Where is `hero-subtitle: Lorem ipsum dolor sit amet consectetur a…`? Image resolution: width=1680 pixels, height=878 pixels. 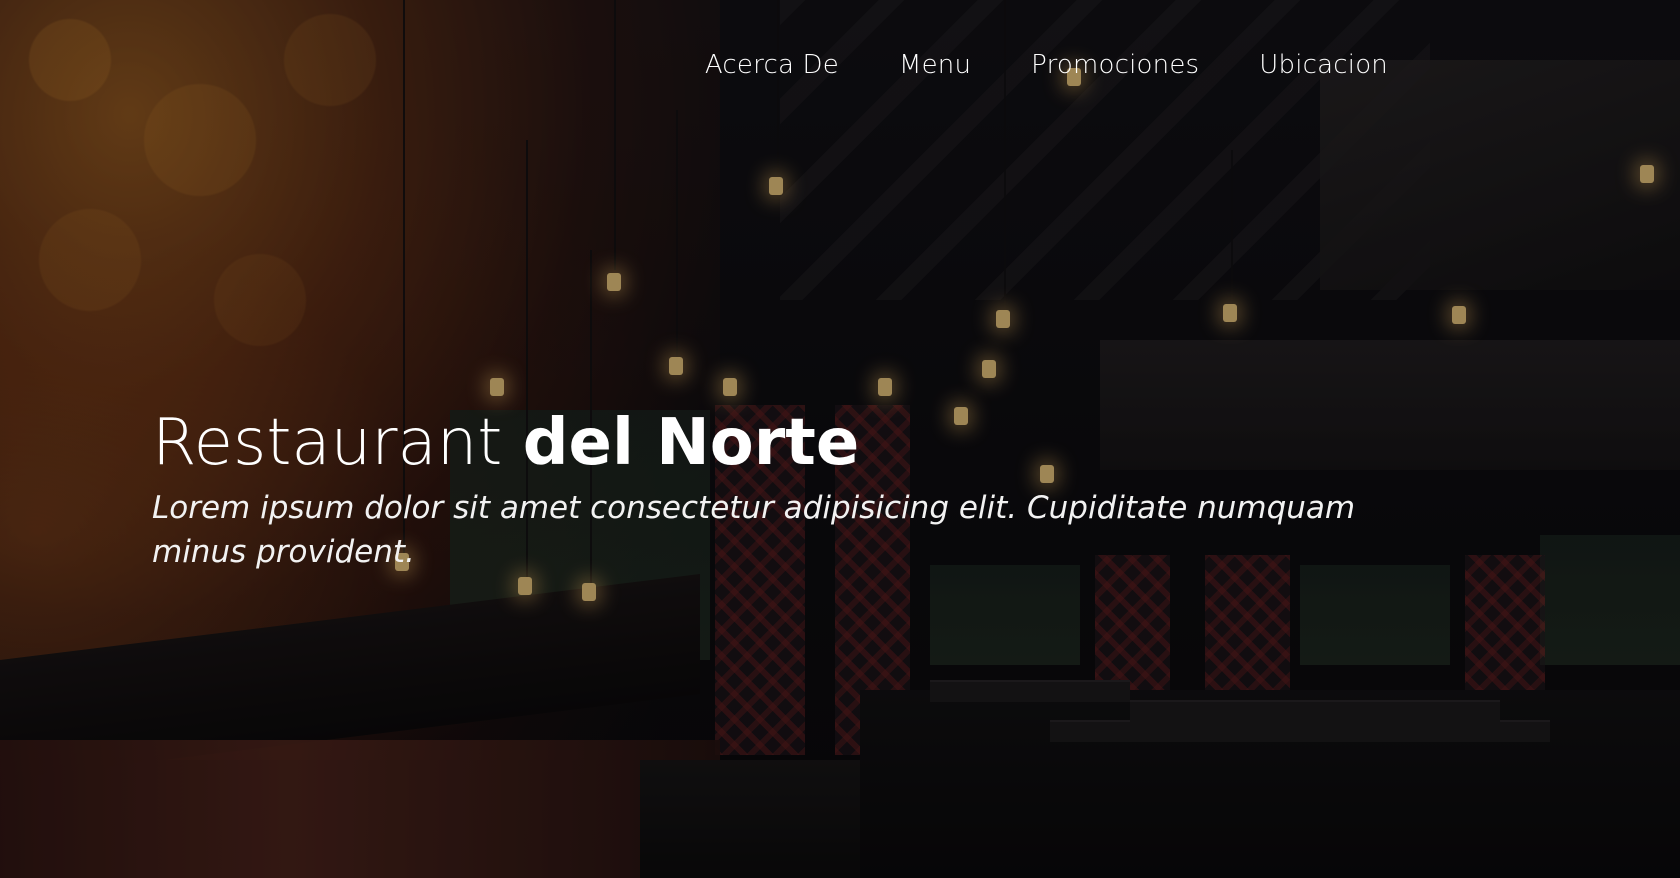 hero-subtitle: Lorem ipsum dolor sit amet consectetur a… is located at coordinates (754, 530).